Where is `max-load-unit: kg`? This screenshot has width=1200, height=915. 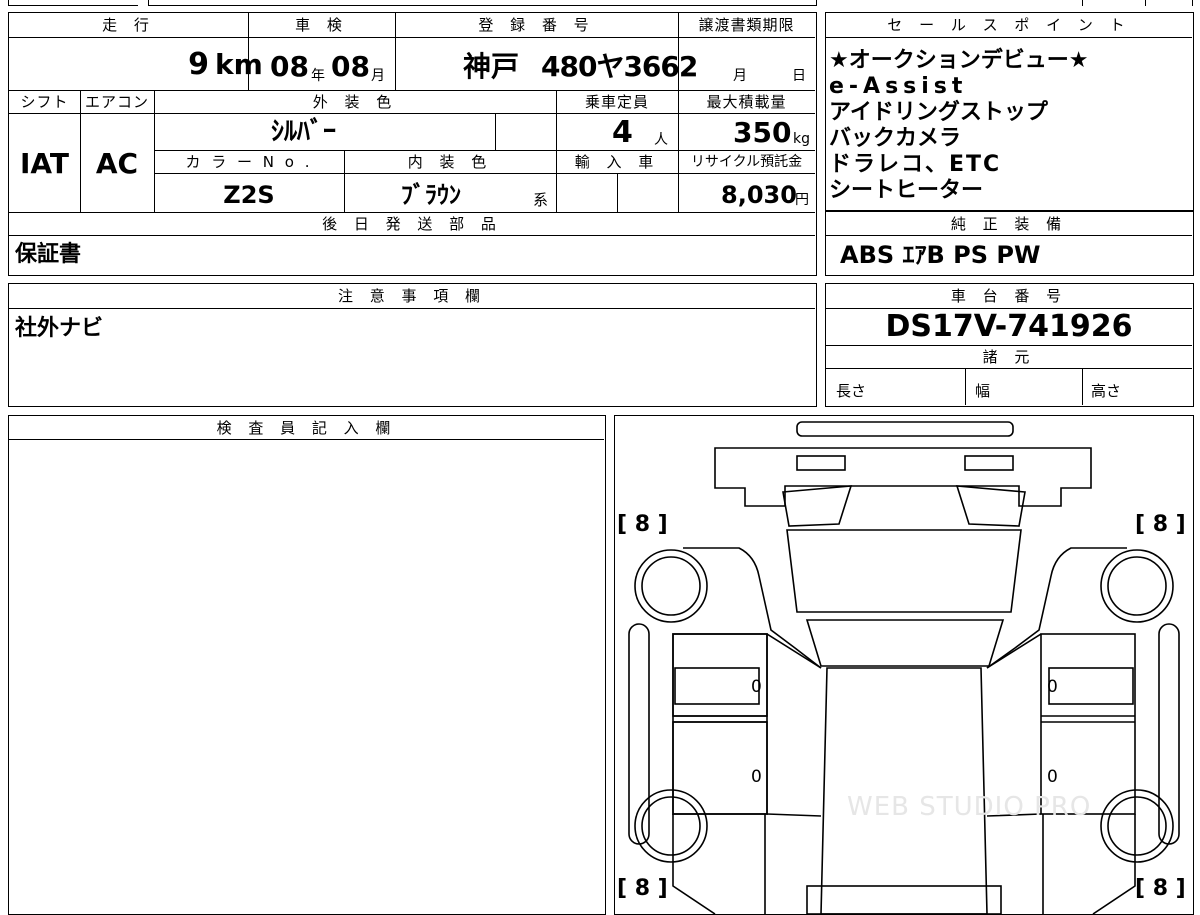 max-load-unit: kg is located at coordinates (801, 139).